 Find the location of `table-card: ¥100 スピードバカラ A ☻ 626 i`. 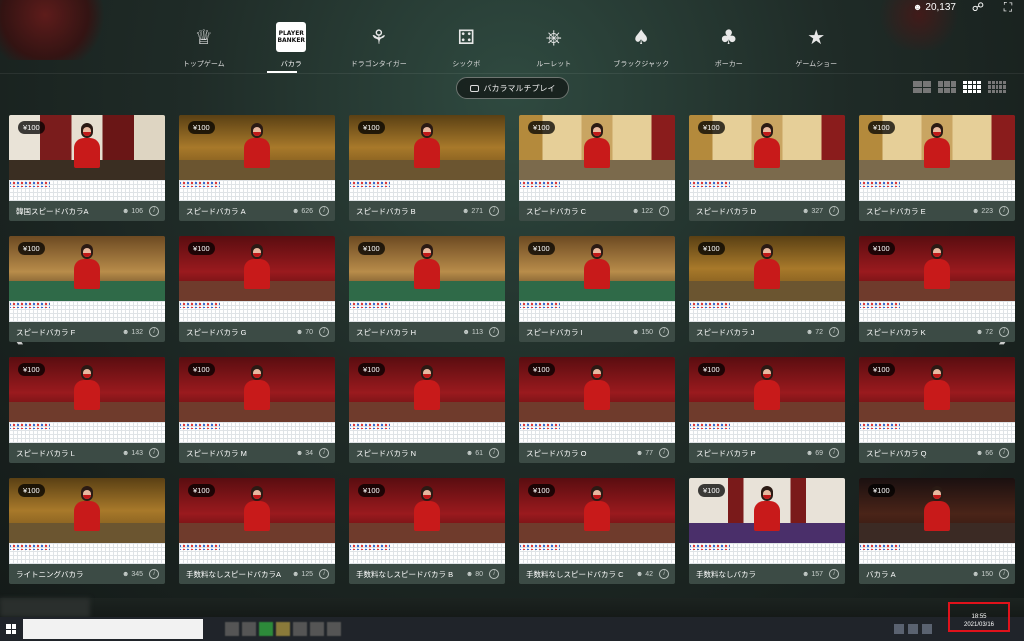

table-card: ¥100 スピードバカラ A ☻ 626 i is located at coordinates (257, 168).